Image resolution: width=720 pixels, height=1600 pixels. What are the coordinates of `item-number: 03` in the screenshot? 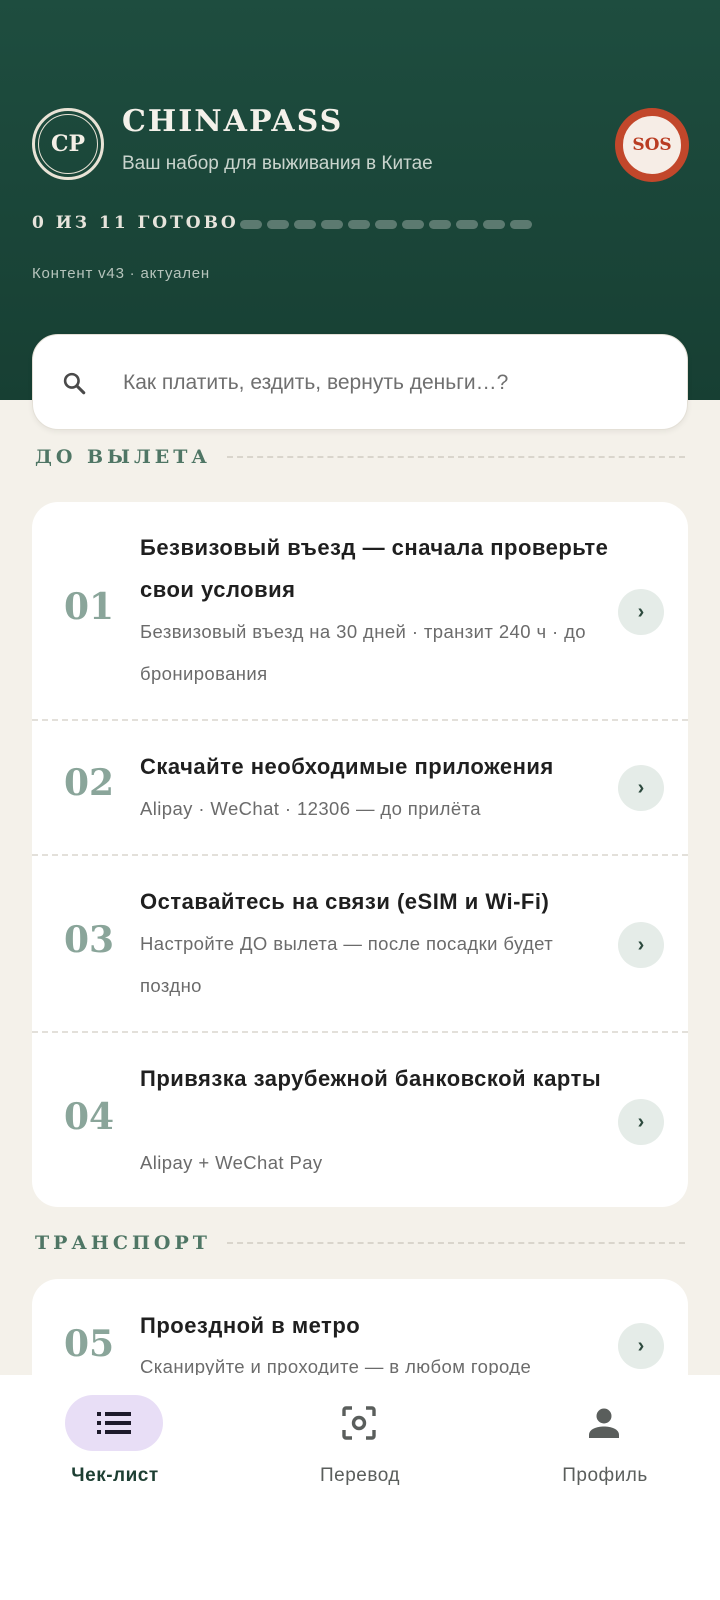 It's located at (89, 940).